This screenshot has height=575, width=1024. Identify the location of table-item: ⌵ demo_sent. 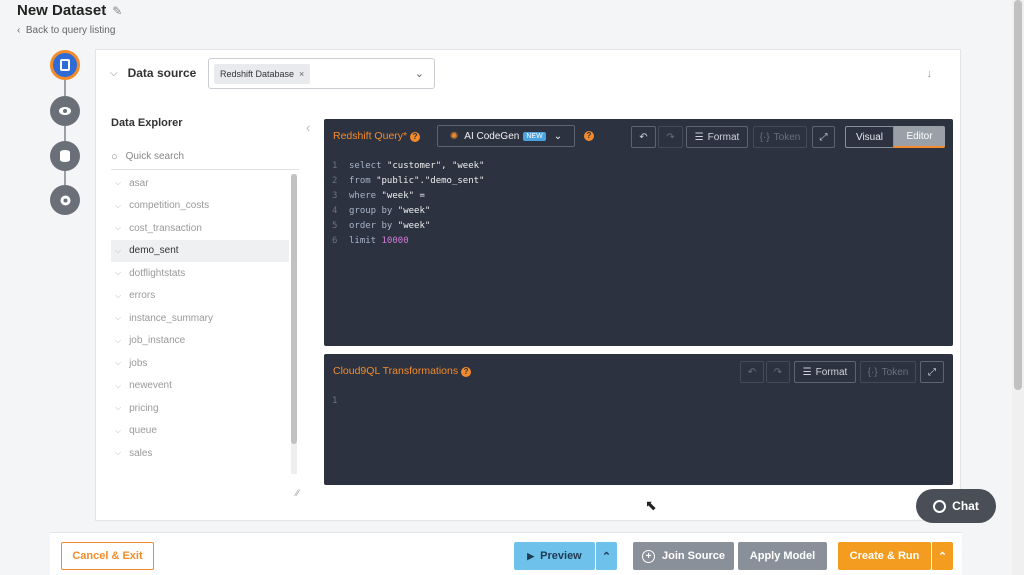
(200, 250).